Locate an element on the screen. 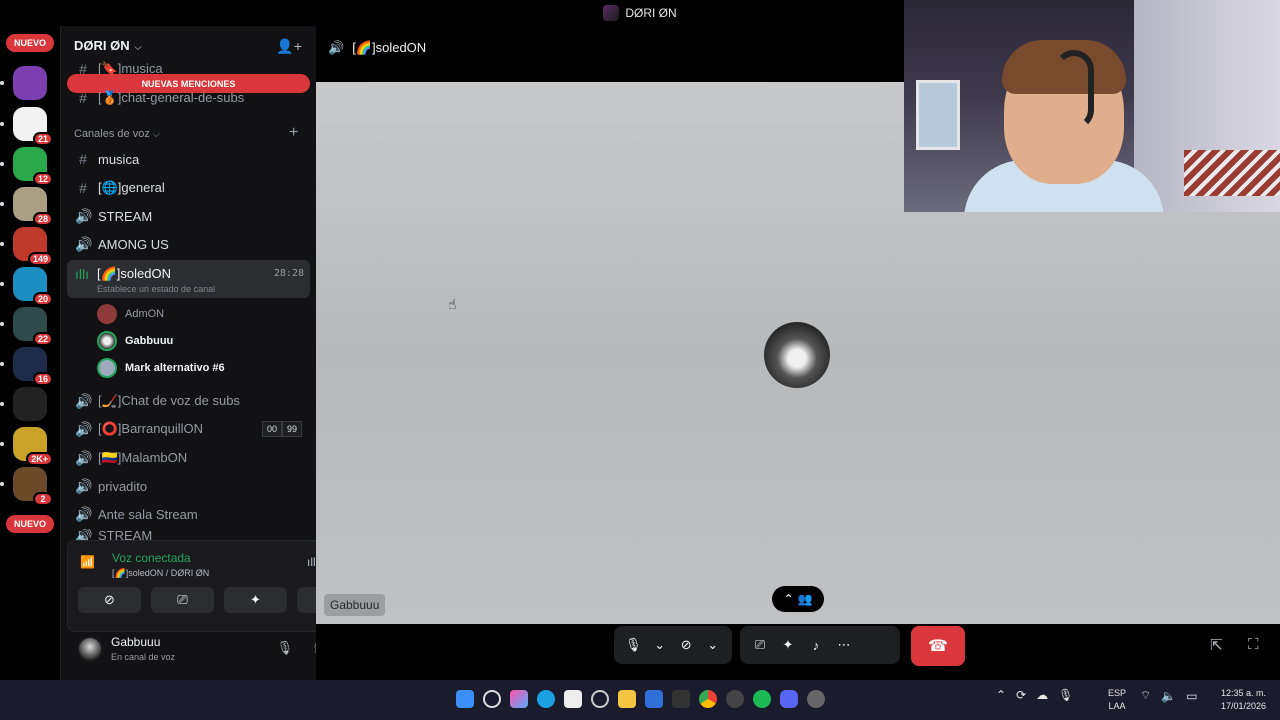  actions-group: ⎚ ✦ ♪ ⋯ is located at coordinates (820, 645).